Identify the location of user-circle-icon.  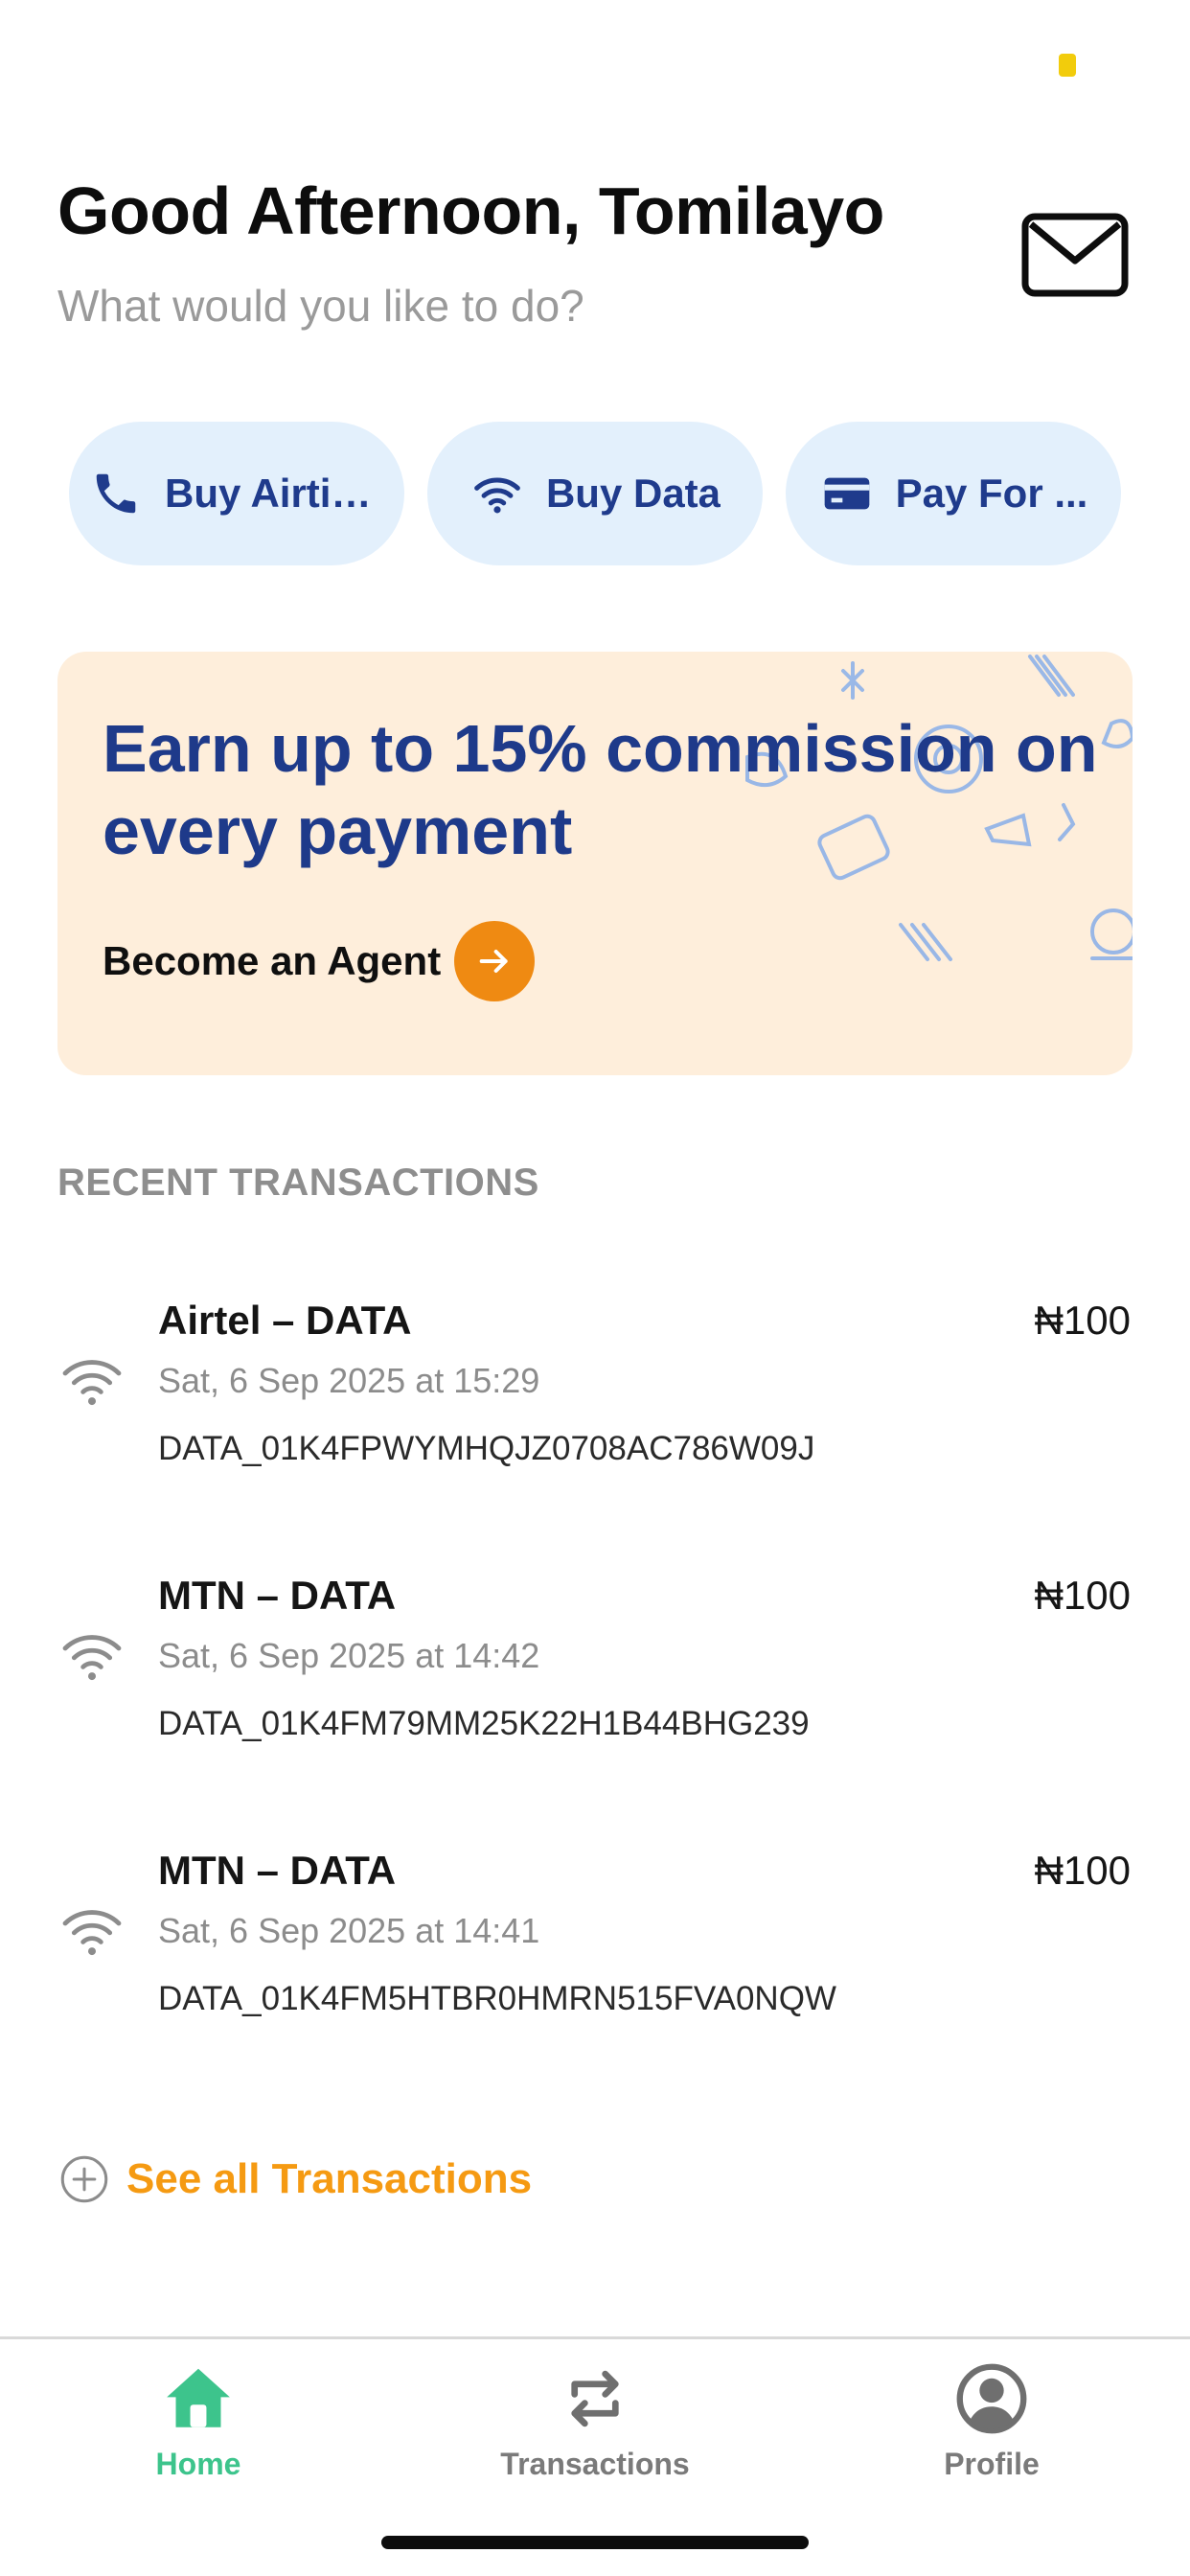
(991, 2398).